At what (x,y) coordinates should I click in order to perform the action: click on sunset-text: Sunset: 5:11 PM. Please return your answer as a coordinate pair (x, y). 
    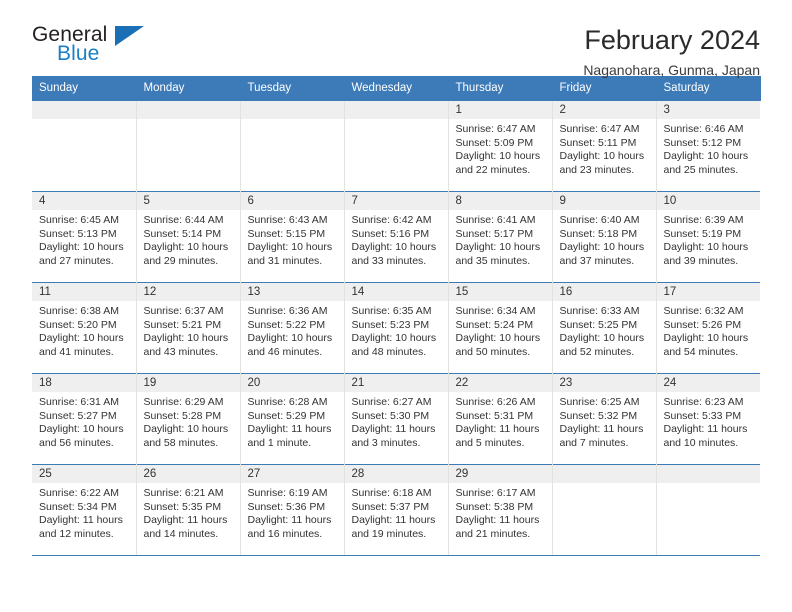
    Looking at the image, I should click on (598, 142).